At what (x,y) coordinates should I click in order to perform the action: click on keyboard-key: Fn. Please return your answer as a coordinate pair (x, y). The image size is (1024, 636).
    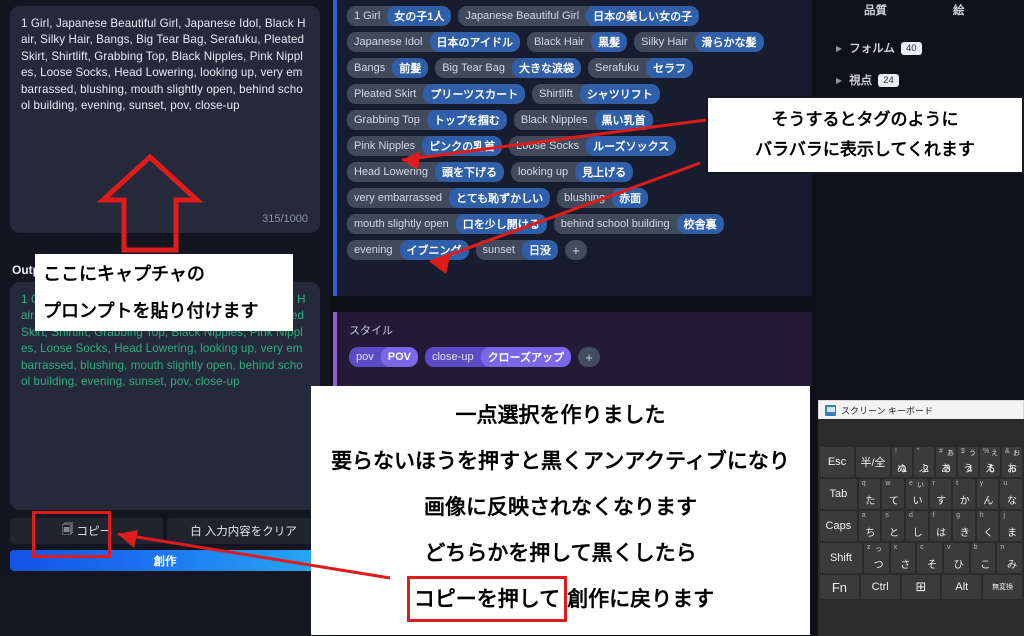
    Looking at the image, I should click on (839, 587).